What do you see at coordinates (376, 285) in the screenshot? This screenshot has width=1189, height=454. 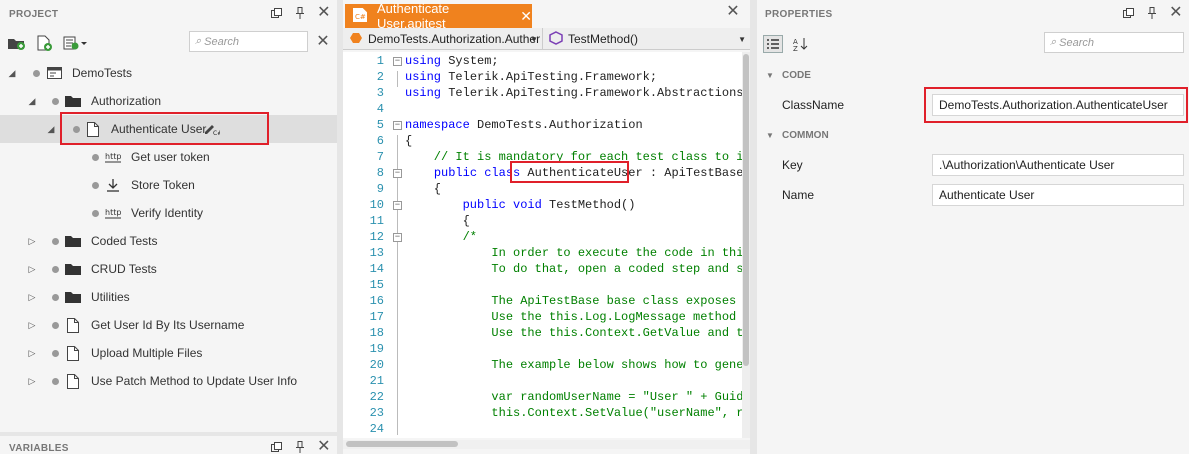 I see `code-line: 15` at bounding box center [376, 285].